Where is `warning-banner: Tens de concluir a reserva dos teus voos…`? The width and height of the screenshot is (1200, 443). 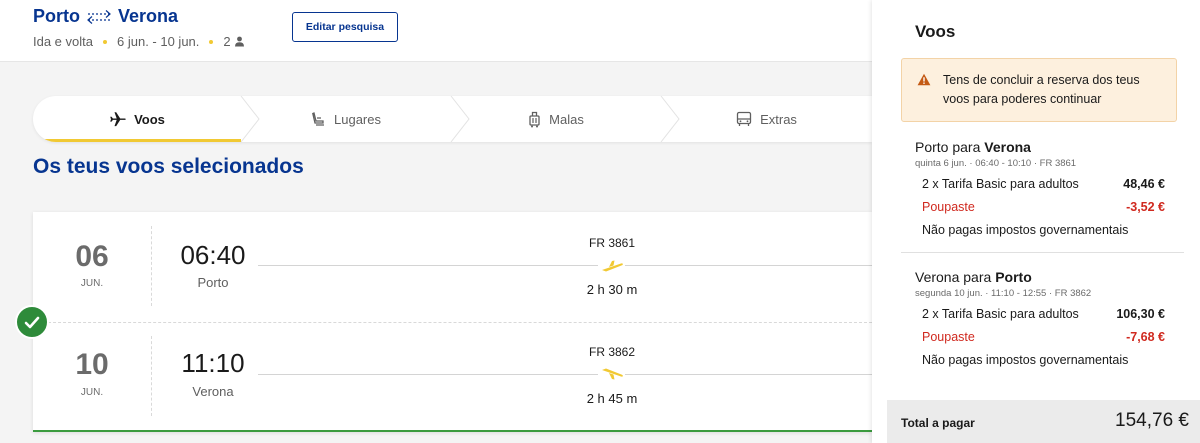
warning-banner: Tens de concluir a reserva dos teus voos… is located at coordinates (1039, 90).